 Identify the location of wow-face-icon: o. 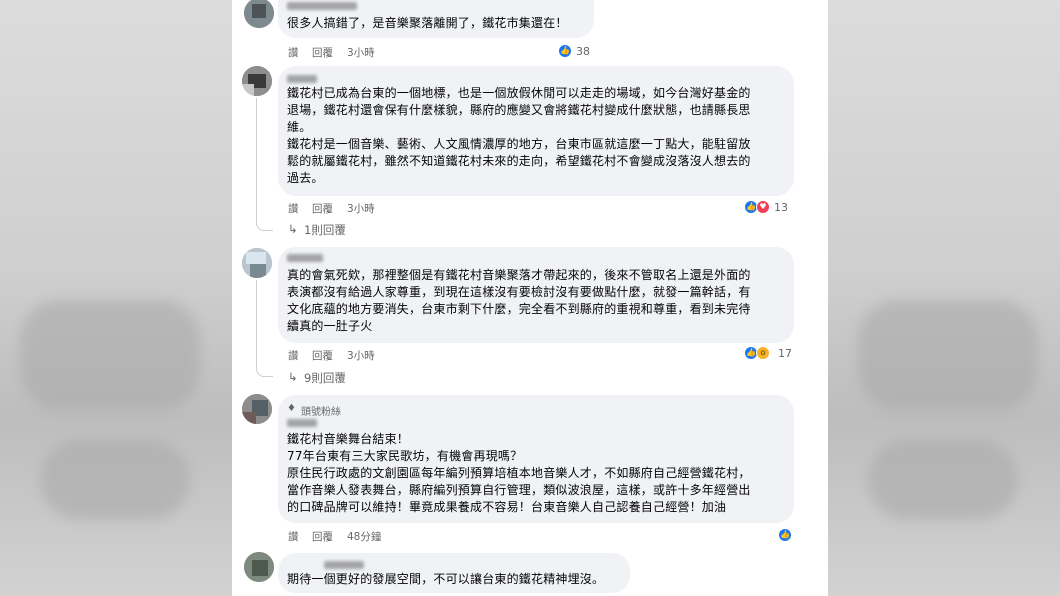
(763, 353).